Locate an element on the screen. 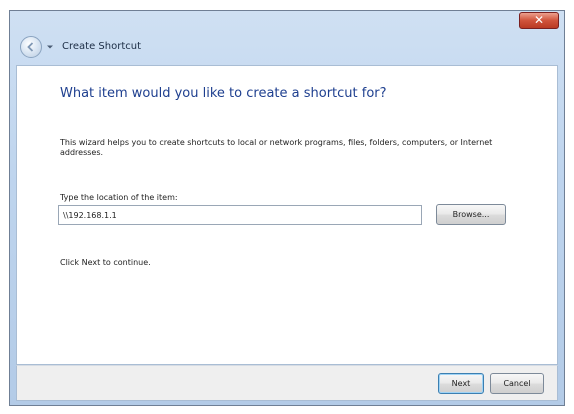 This screenshot has height=414, width=574. nav-bar: Create Shortcut is located at coordinates (287, 48).